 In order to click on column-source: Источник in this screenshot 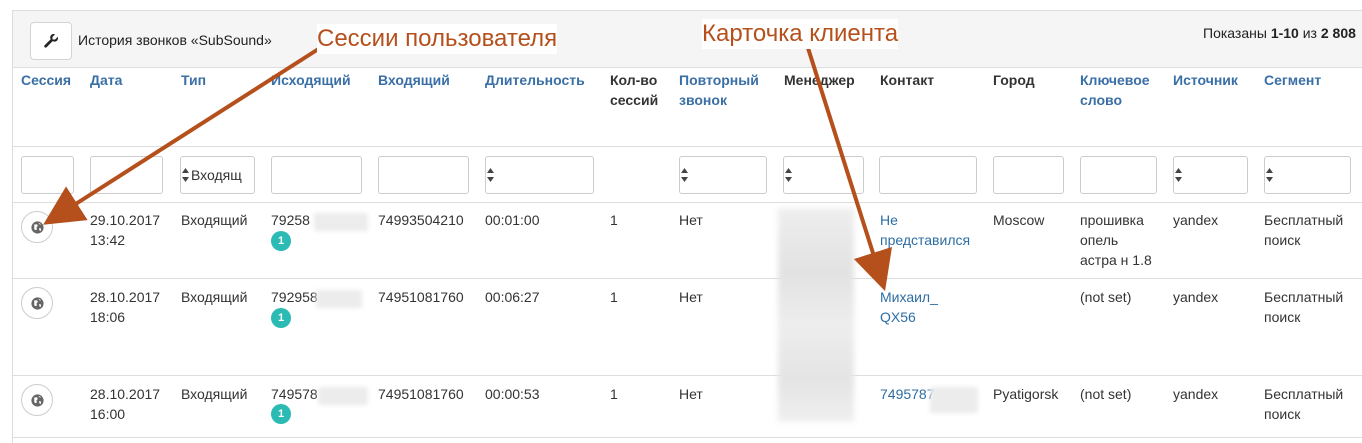, I will do `click(1205, 80)`.